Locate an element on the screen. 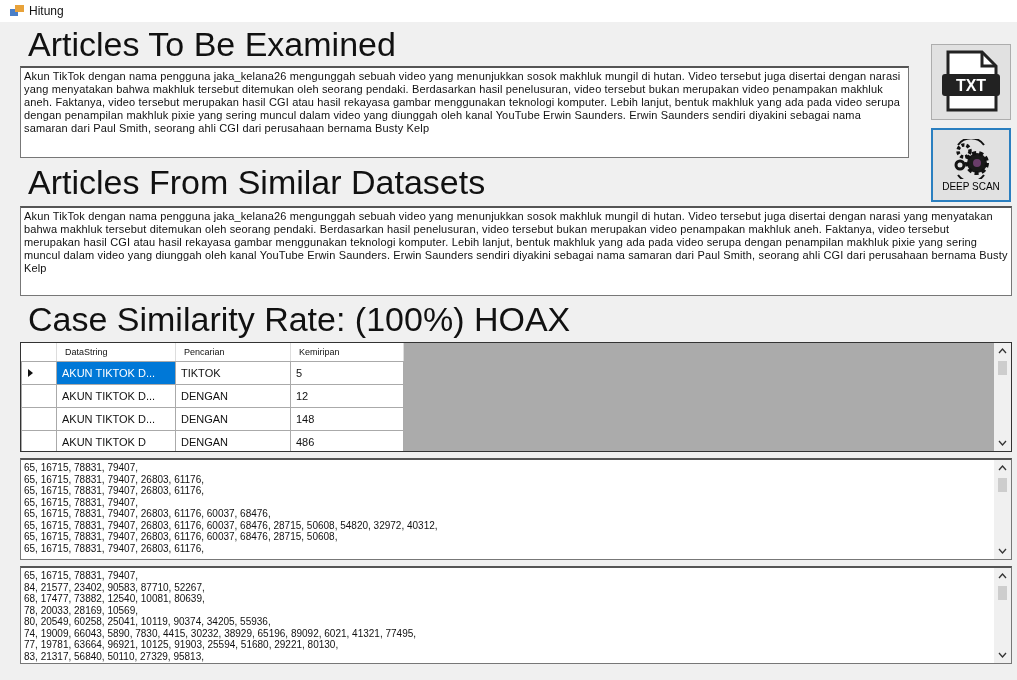 The image size is (1017, 680). number-line: 80, 20549, 60258, 25041, 10119, 90374, 34205, 55936, is located at coordinates (148, 622).